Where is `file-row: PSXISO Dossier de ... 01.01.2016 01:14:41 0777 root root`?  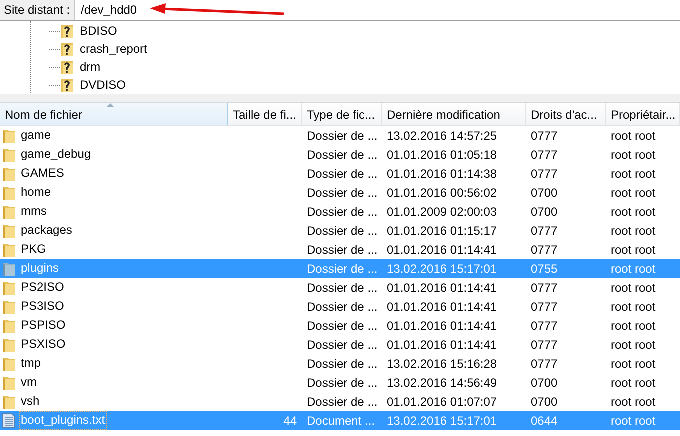 file-row: PSXISO Dossier de ... 01.01.2016 01:14:41 0777 root root is located at coordinates (340, 344).